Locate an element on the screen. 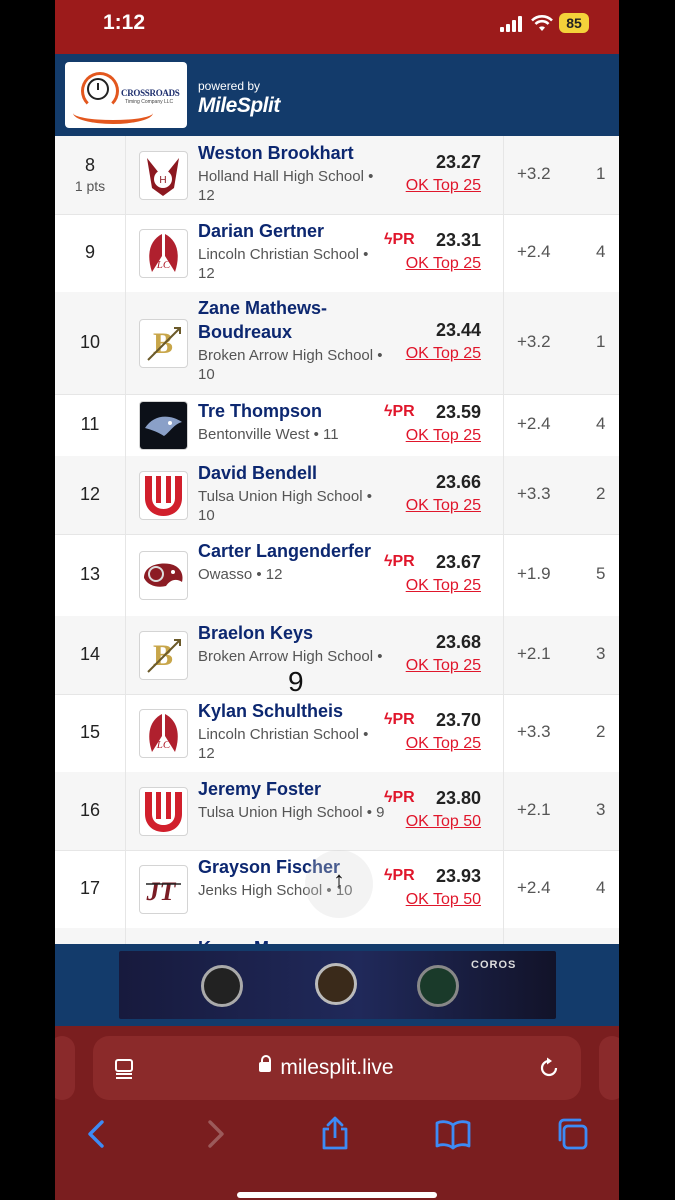  status-bar: 1:12 85 is located at coordinates (337, 27).